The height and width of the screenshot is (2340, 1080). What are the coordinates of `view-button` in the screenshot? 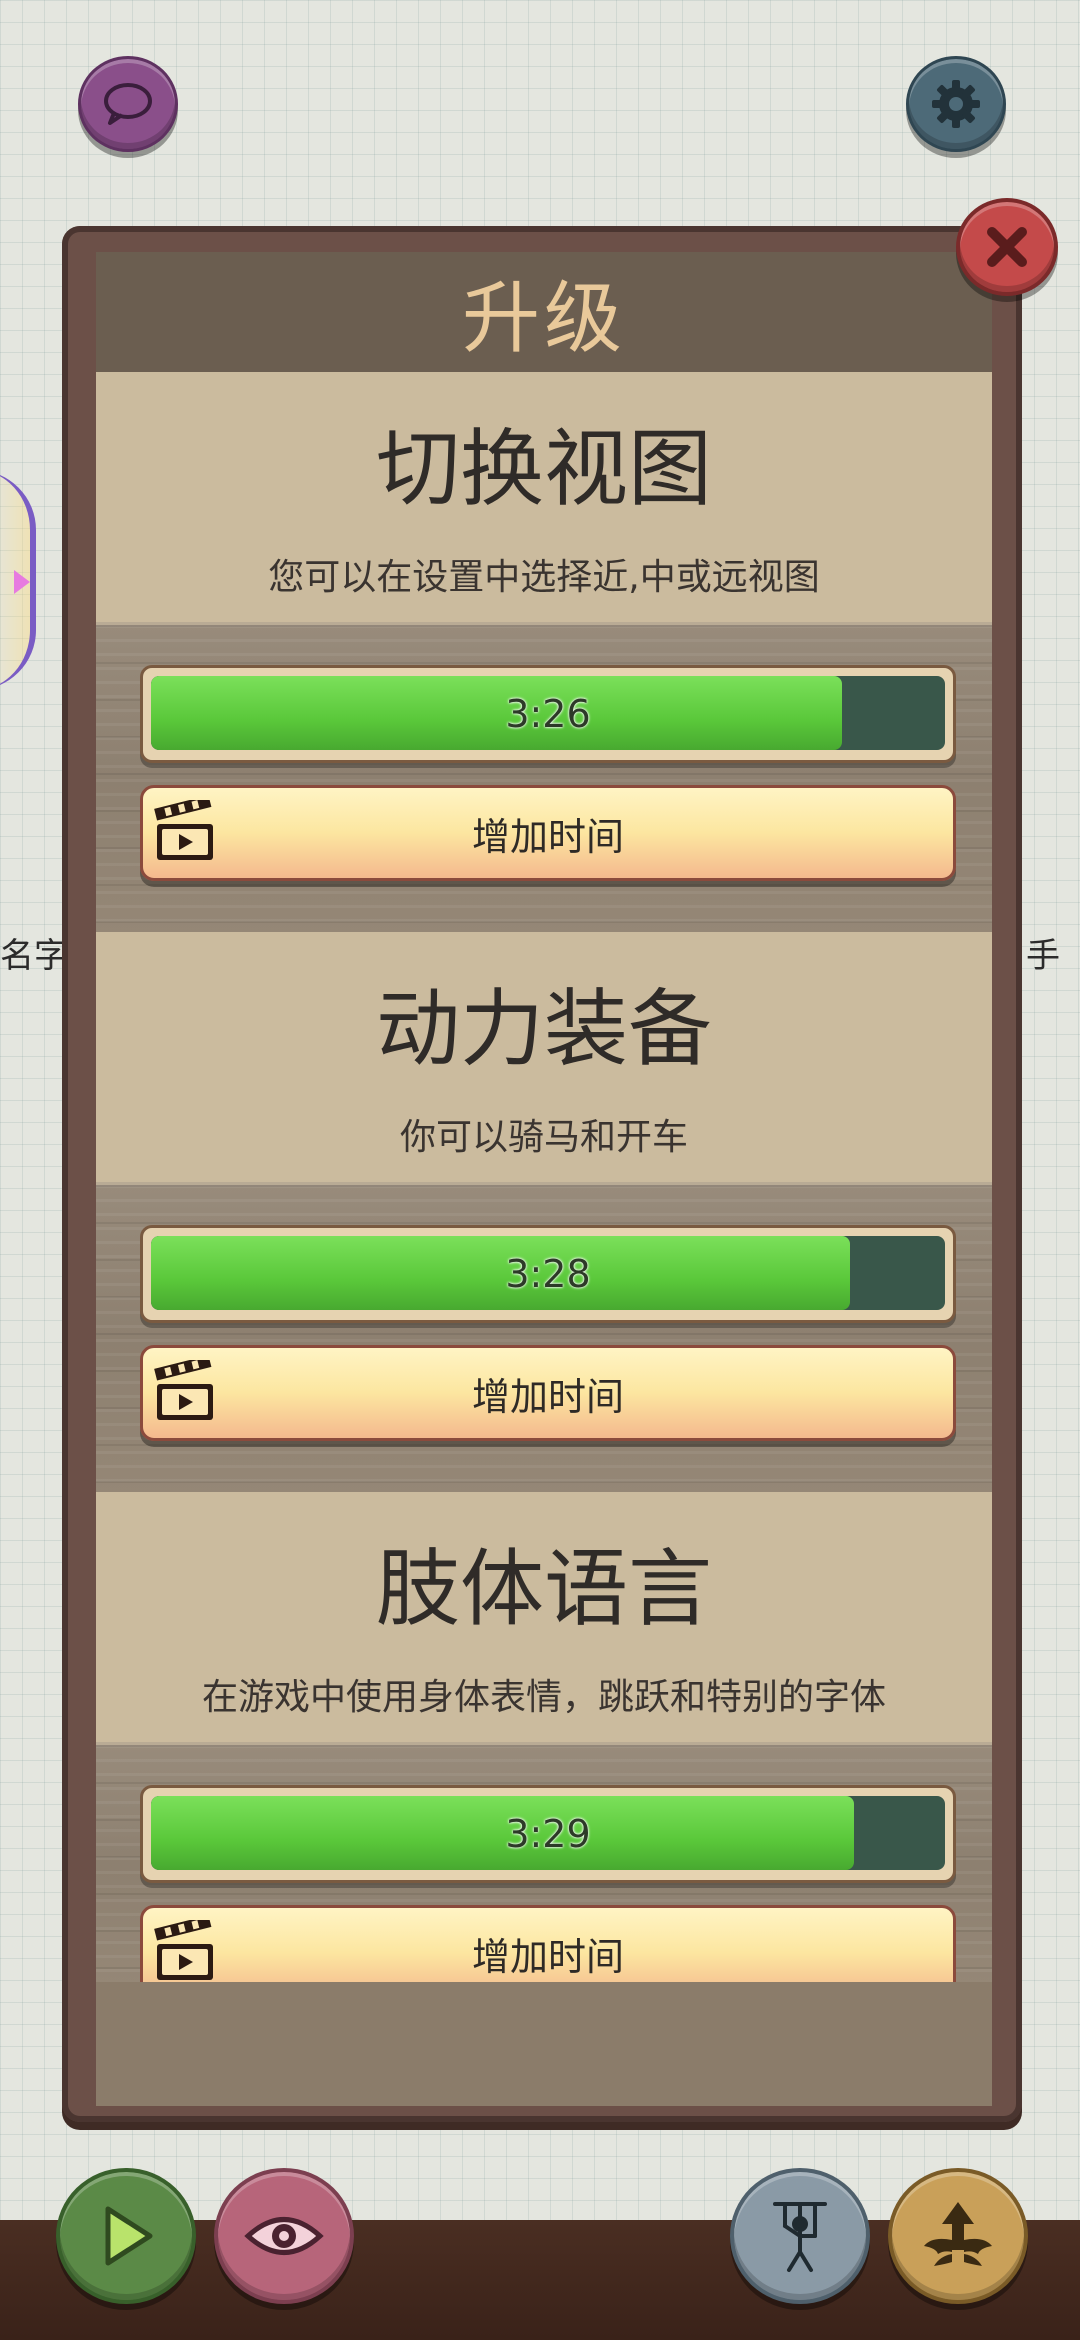 It's located at (284, 2236).